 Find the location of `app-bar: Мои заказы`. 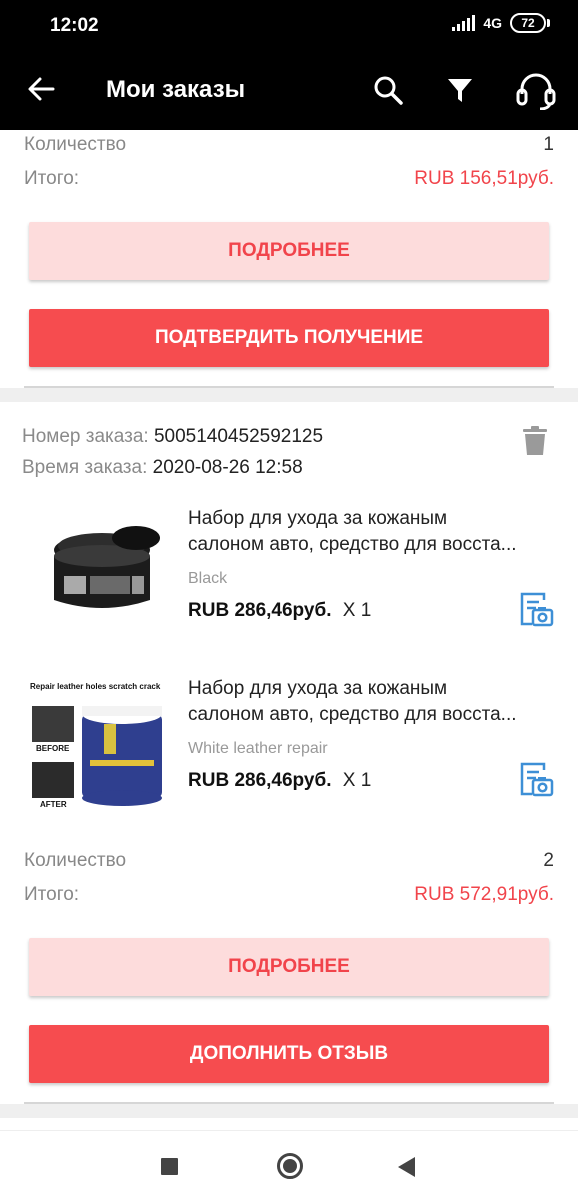

app-bar: Мои заказы is located at coordinates (289, 91).